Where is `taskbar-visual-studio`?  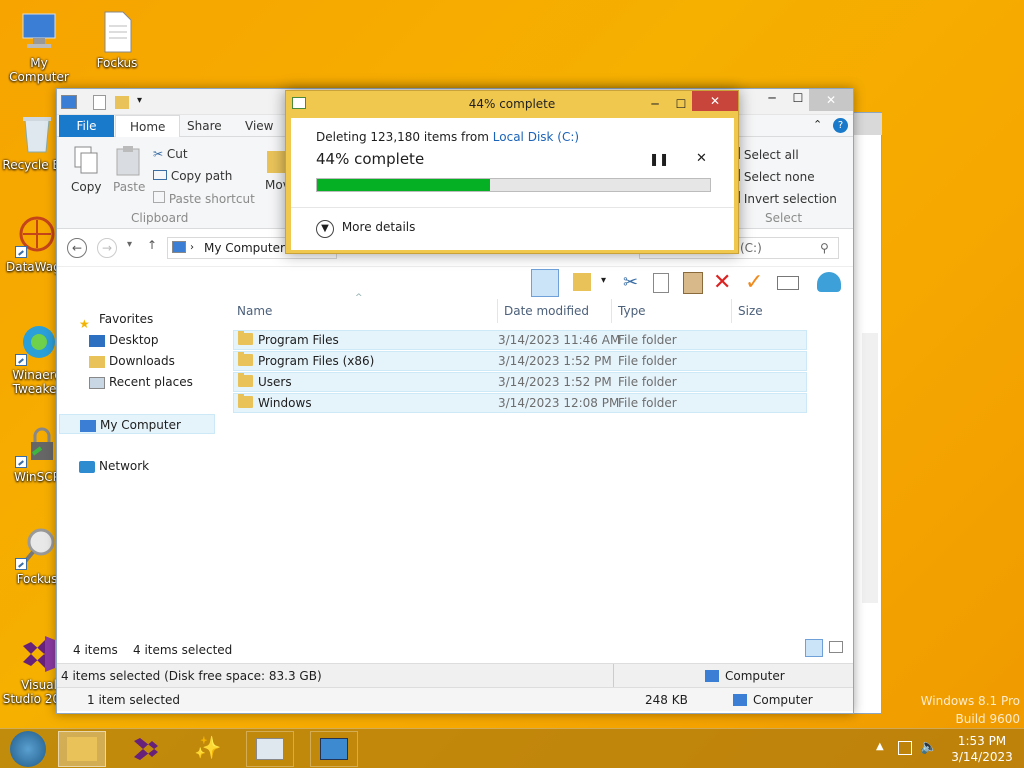 taskbar-visual-studio is located at coordinates (146, 749).